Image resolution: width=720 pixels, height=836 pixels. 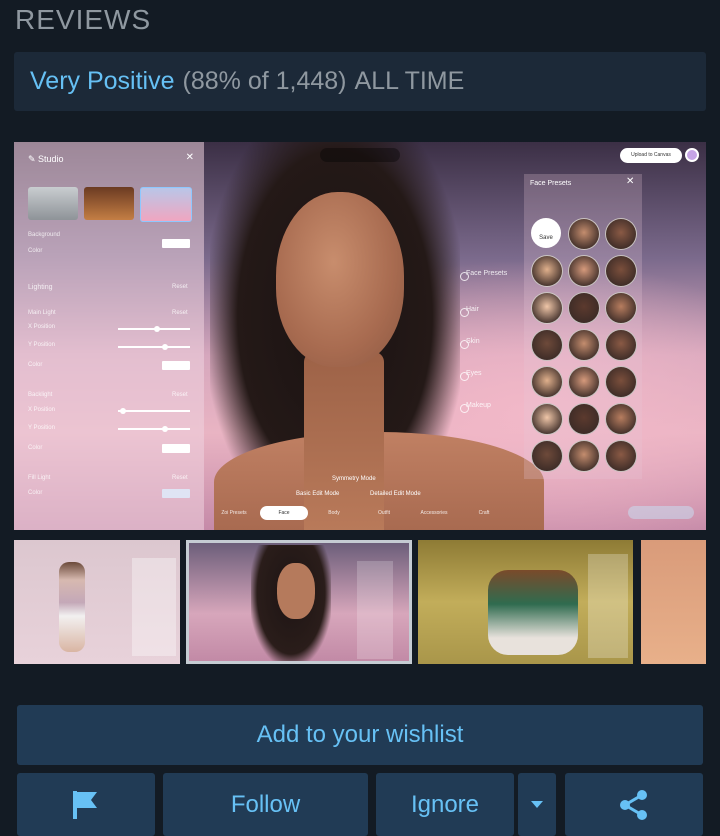 I want to click on review-rating: Very Positive, so click(x=102, y=81).